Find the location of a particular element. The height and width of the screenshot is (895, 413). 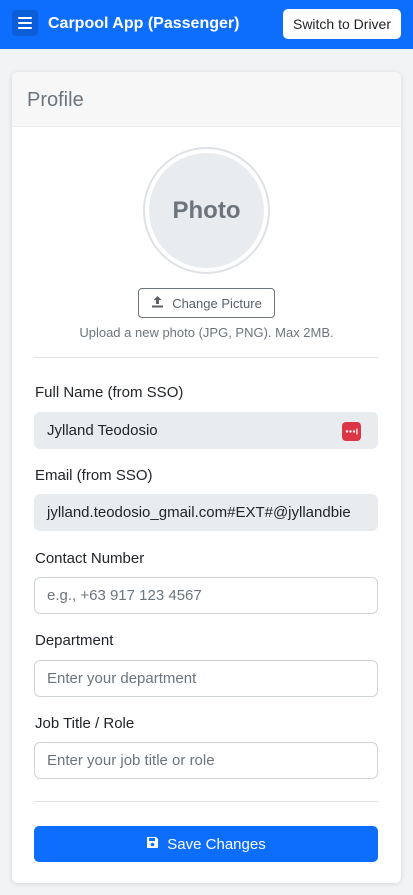

contact-number-label: Contact Number is located at coordinates (90, 558).